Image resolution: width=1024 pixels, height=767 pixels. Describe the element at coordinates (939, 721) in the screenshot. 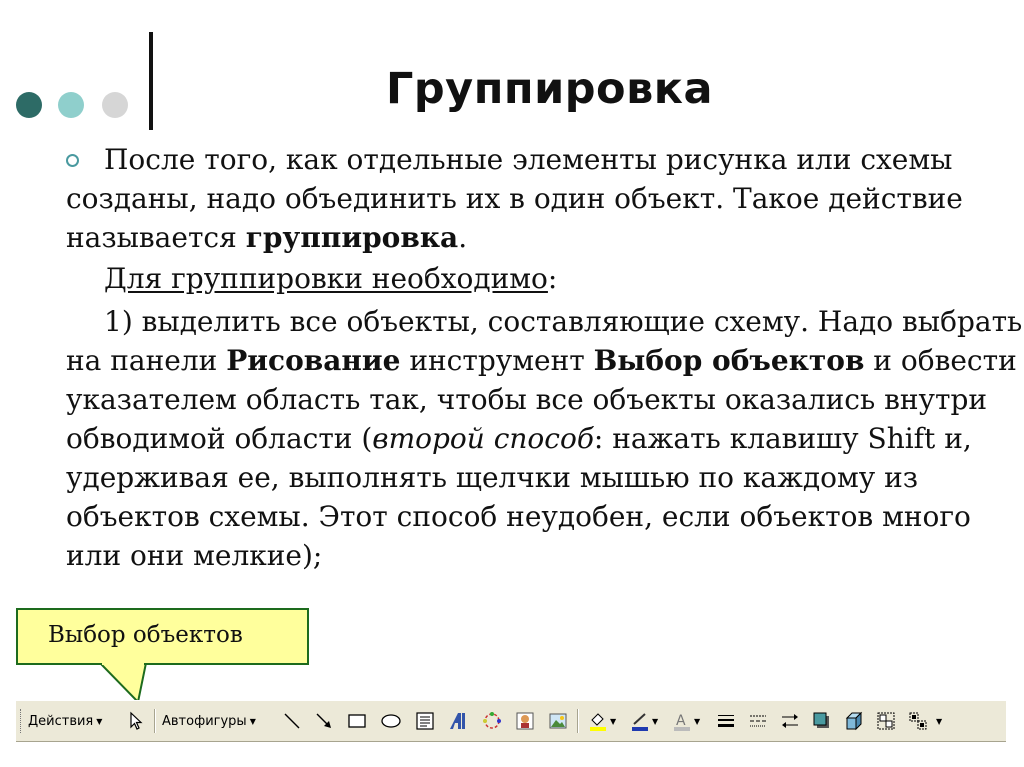

I see `toolbar-options-caret-icon: ▼` at that location.